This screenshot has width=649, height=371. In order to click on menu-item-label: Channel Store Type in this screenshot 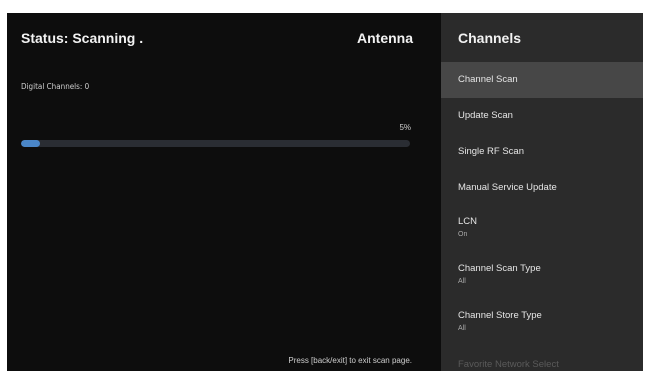, I will do `click(500, 315)`.